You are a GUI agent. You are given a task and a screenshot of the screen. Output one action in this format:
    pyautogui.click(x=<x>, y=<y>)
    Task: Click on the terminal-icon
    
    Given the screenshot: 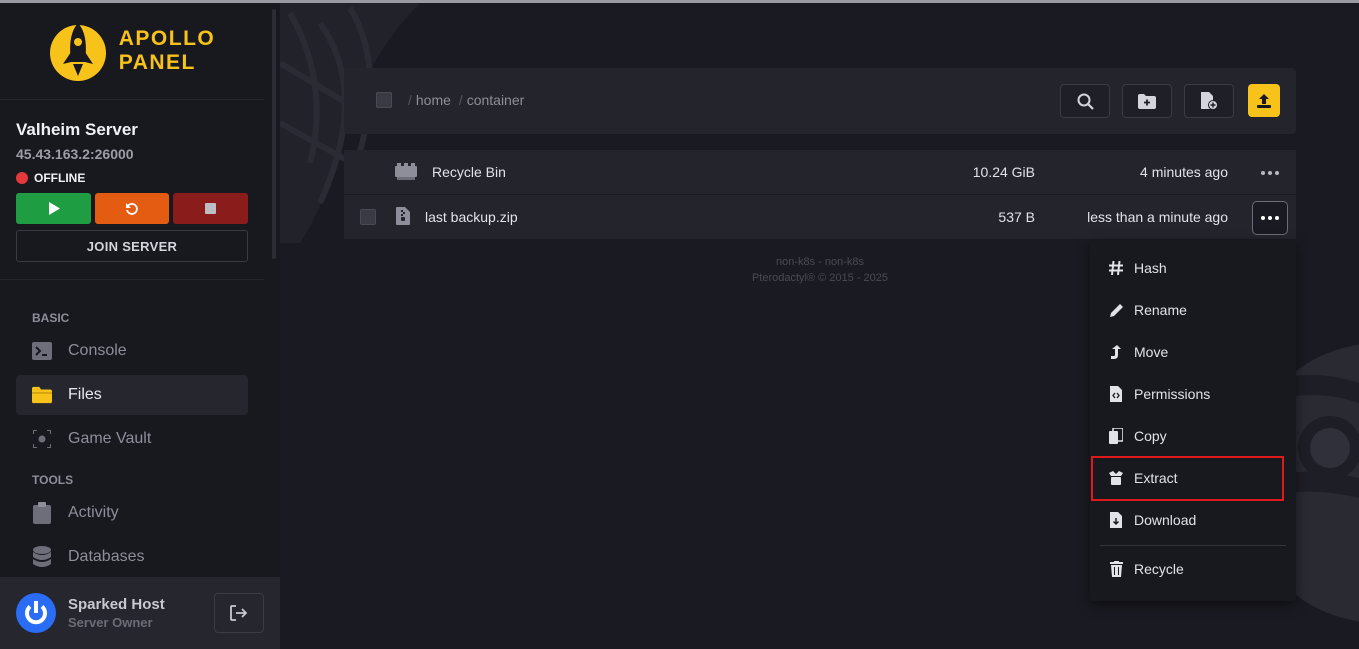 What is the action you would take?
    pyautogui.click(x=42, y=351)
    